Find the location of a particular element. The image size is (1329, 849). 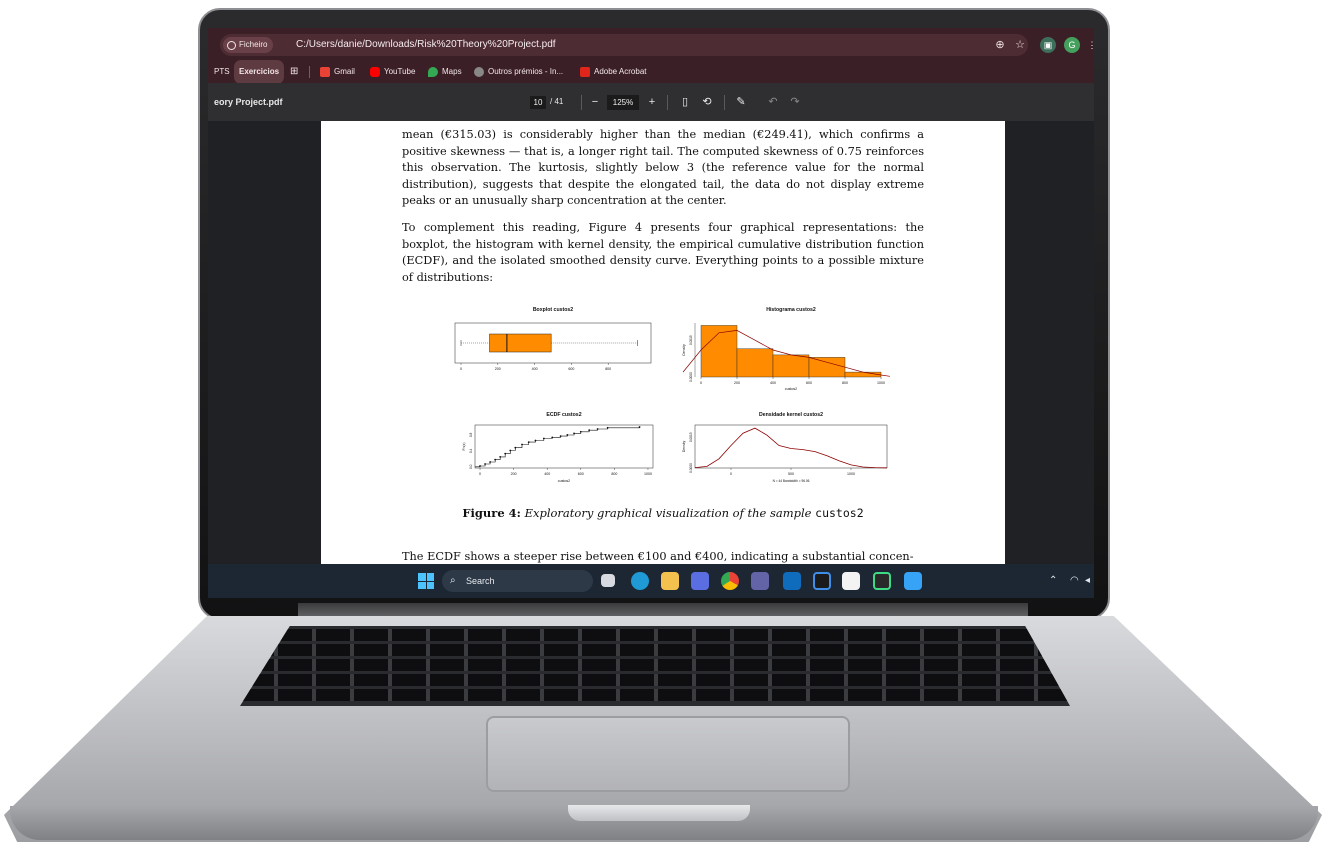

boxplot-tick-label: 200 is located at coordinates (498, 369).